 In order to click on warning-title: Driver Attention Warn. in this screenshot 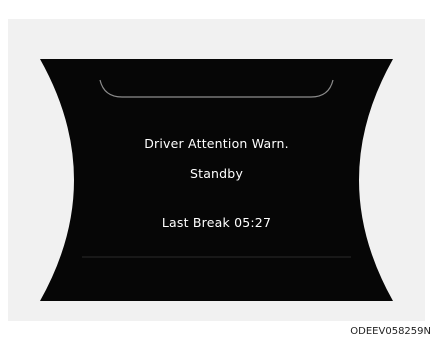, I will do `click(216, 143)`.